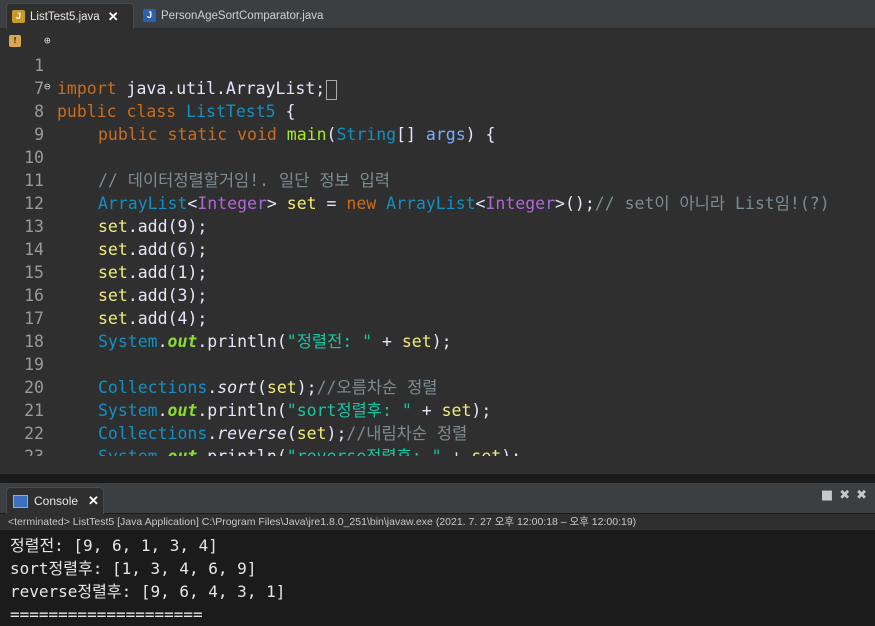  What do you see at coordinates (437, 363) in the screenshot?
I see `code-line: 19 Collections.sort(set);//오름차순 정렬` at bounding box center [437, 363].